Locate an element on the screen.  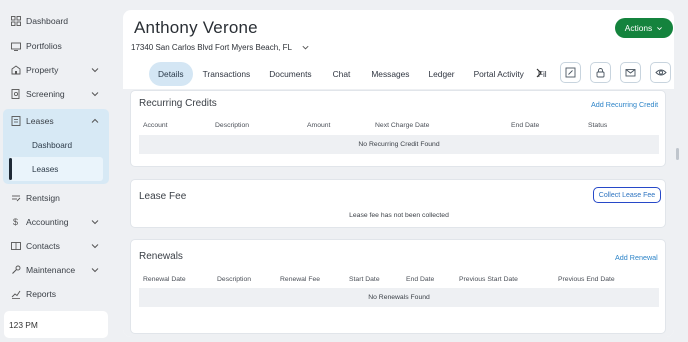
actions-button: Actions is located at coordinates (644, 28).